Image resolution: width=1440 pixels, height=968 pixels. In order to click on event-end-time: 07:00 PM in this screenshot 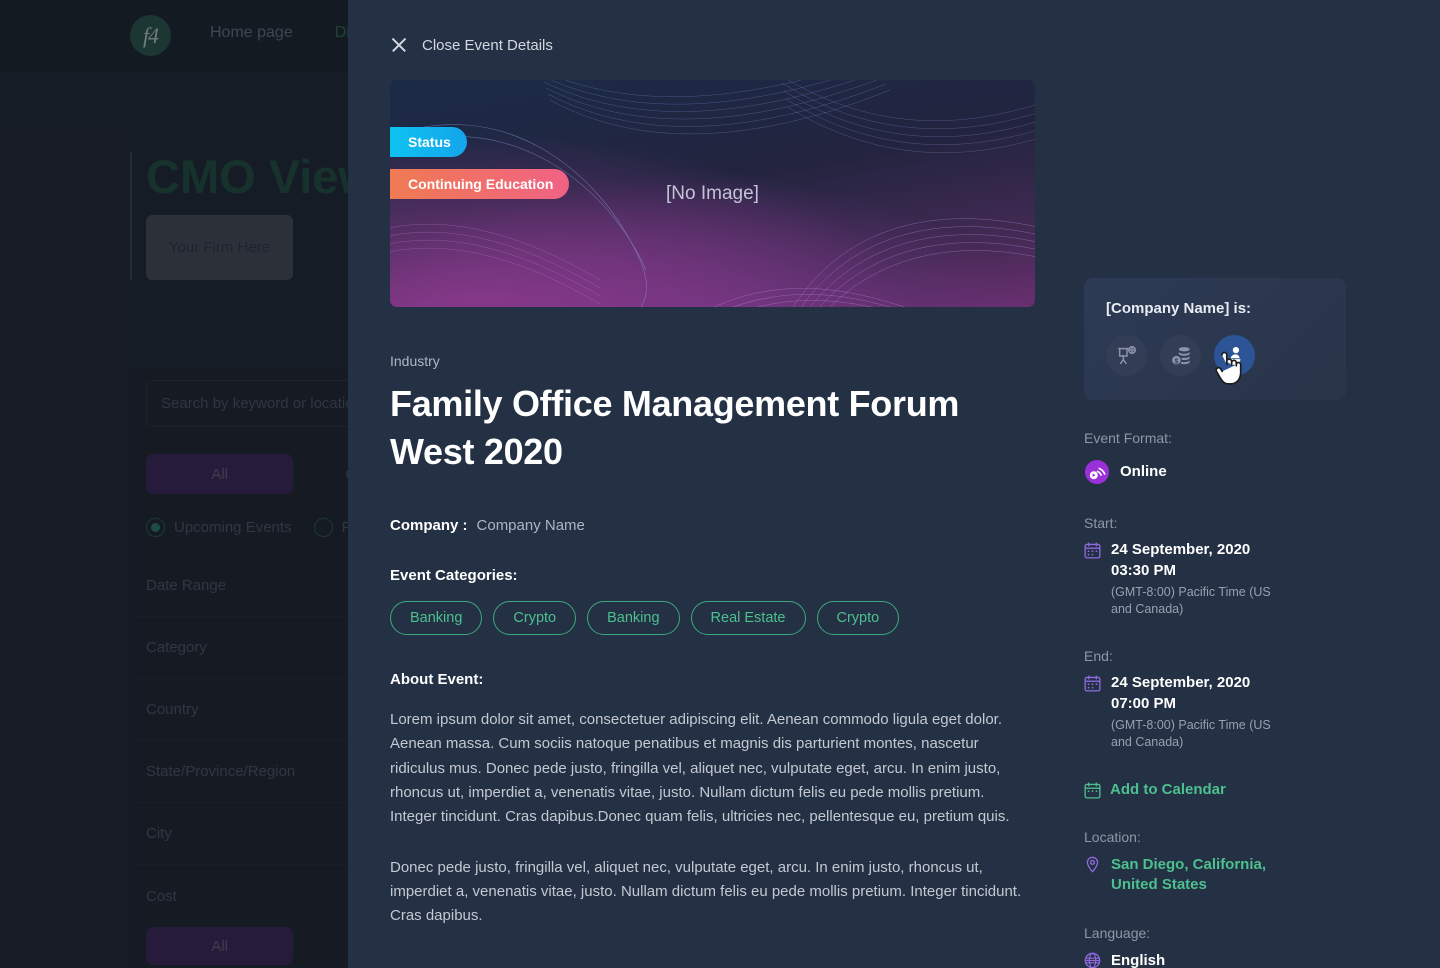, I will do `click(1144, 703)`.